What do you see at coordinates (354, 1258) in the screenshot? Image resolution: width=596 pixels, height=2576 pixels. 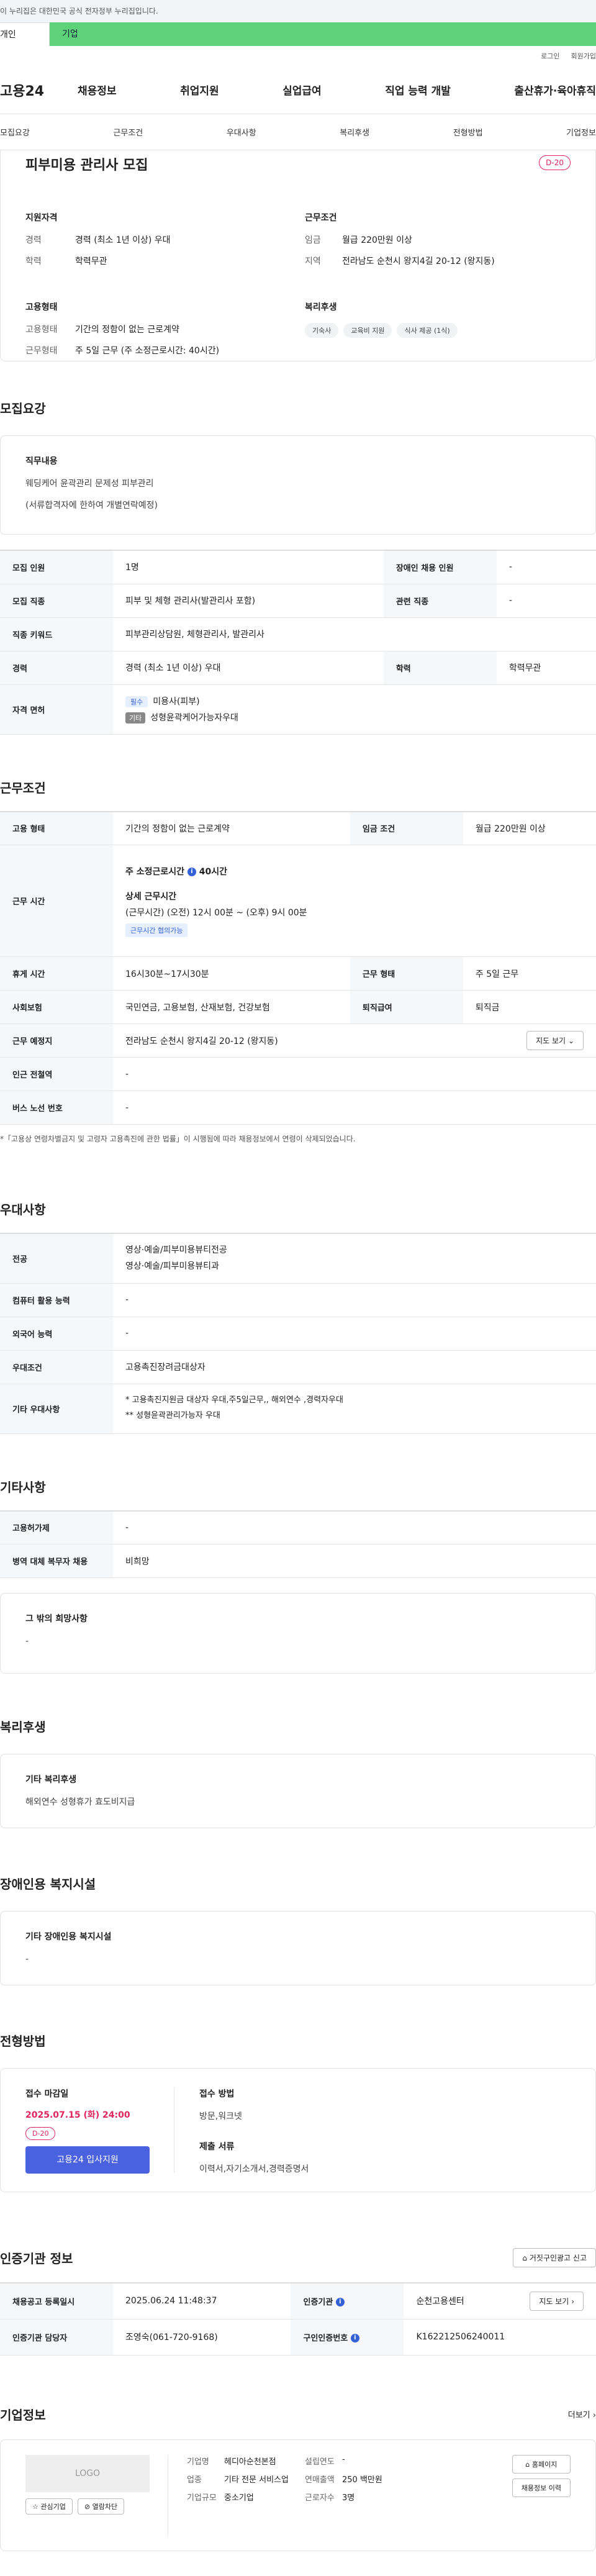 I see `row-value: 영상·예술/피부미용뷰티전공 영상·예술/피부미용뷰티과` at bounding box center [354, 1258].